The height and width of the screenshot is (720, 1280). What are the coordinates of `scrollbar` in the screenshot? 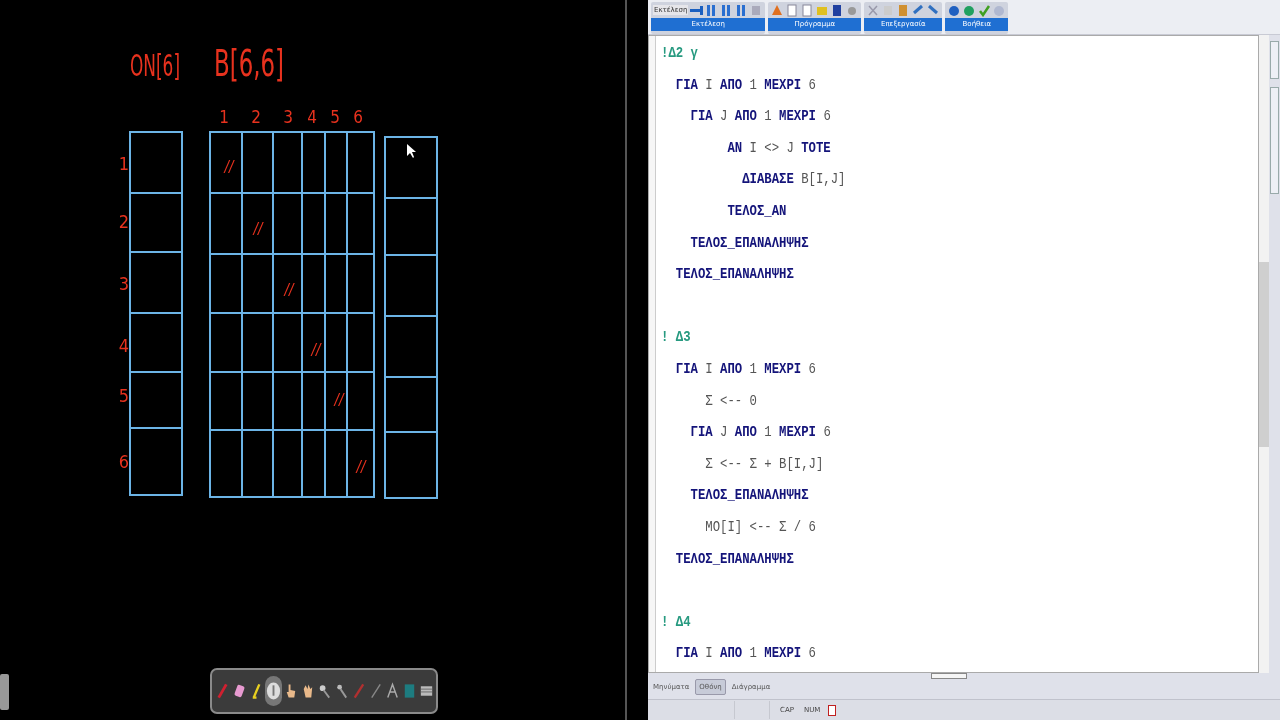 It's located at (1264, 354).